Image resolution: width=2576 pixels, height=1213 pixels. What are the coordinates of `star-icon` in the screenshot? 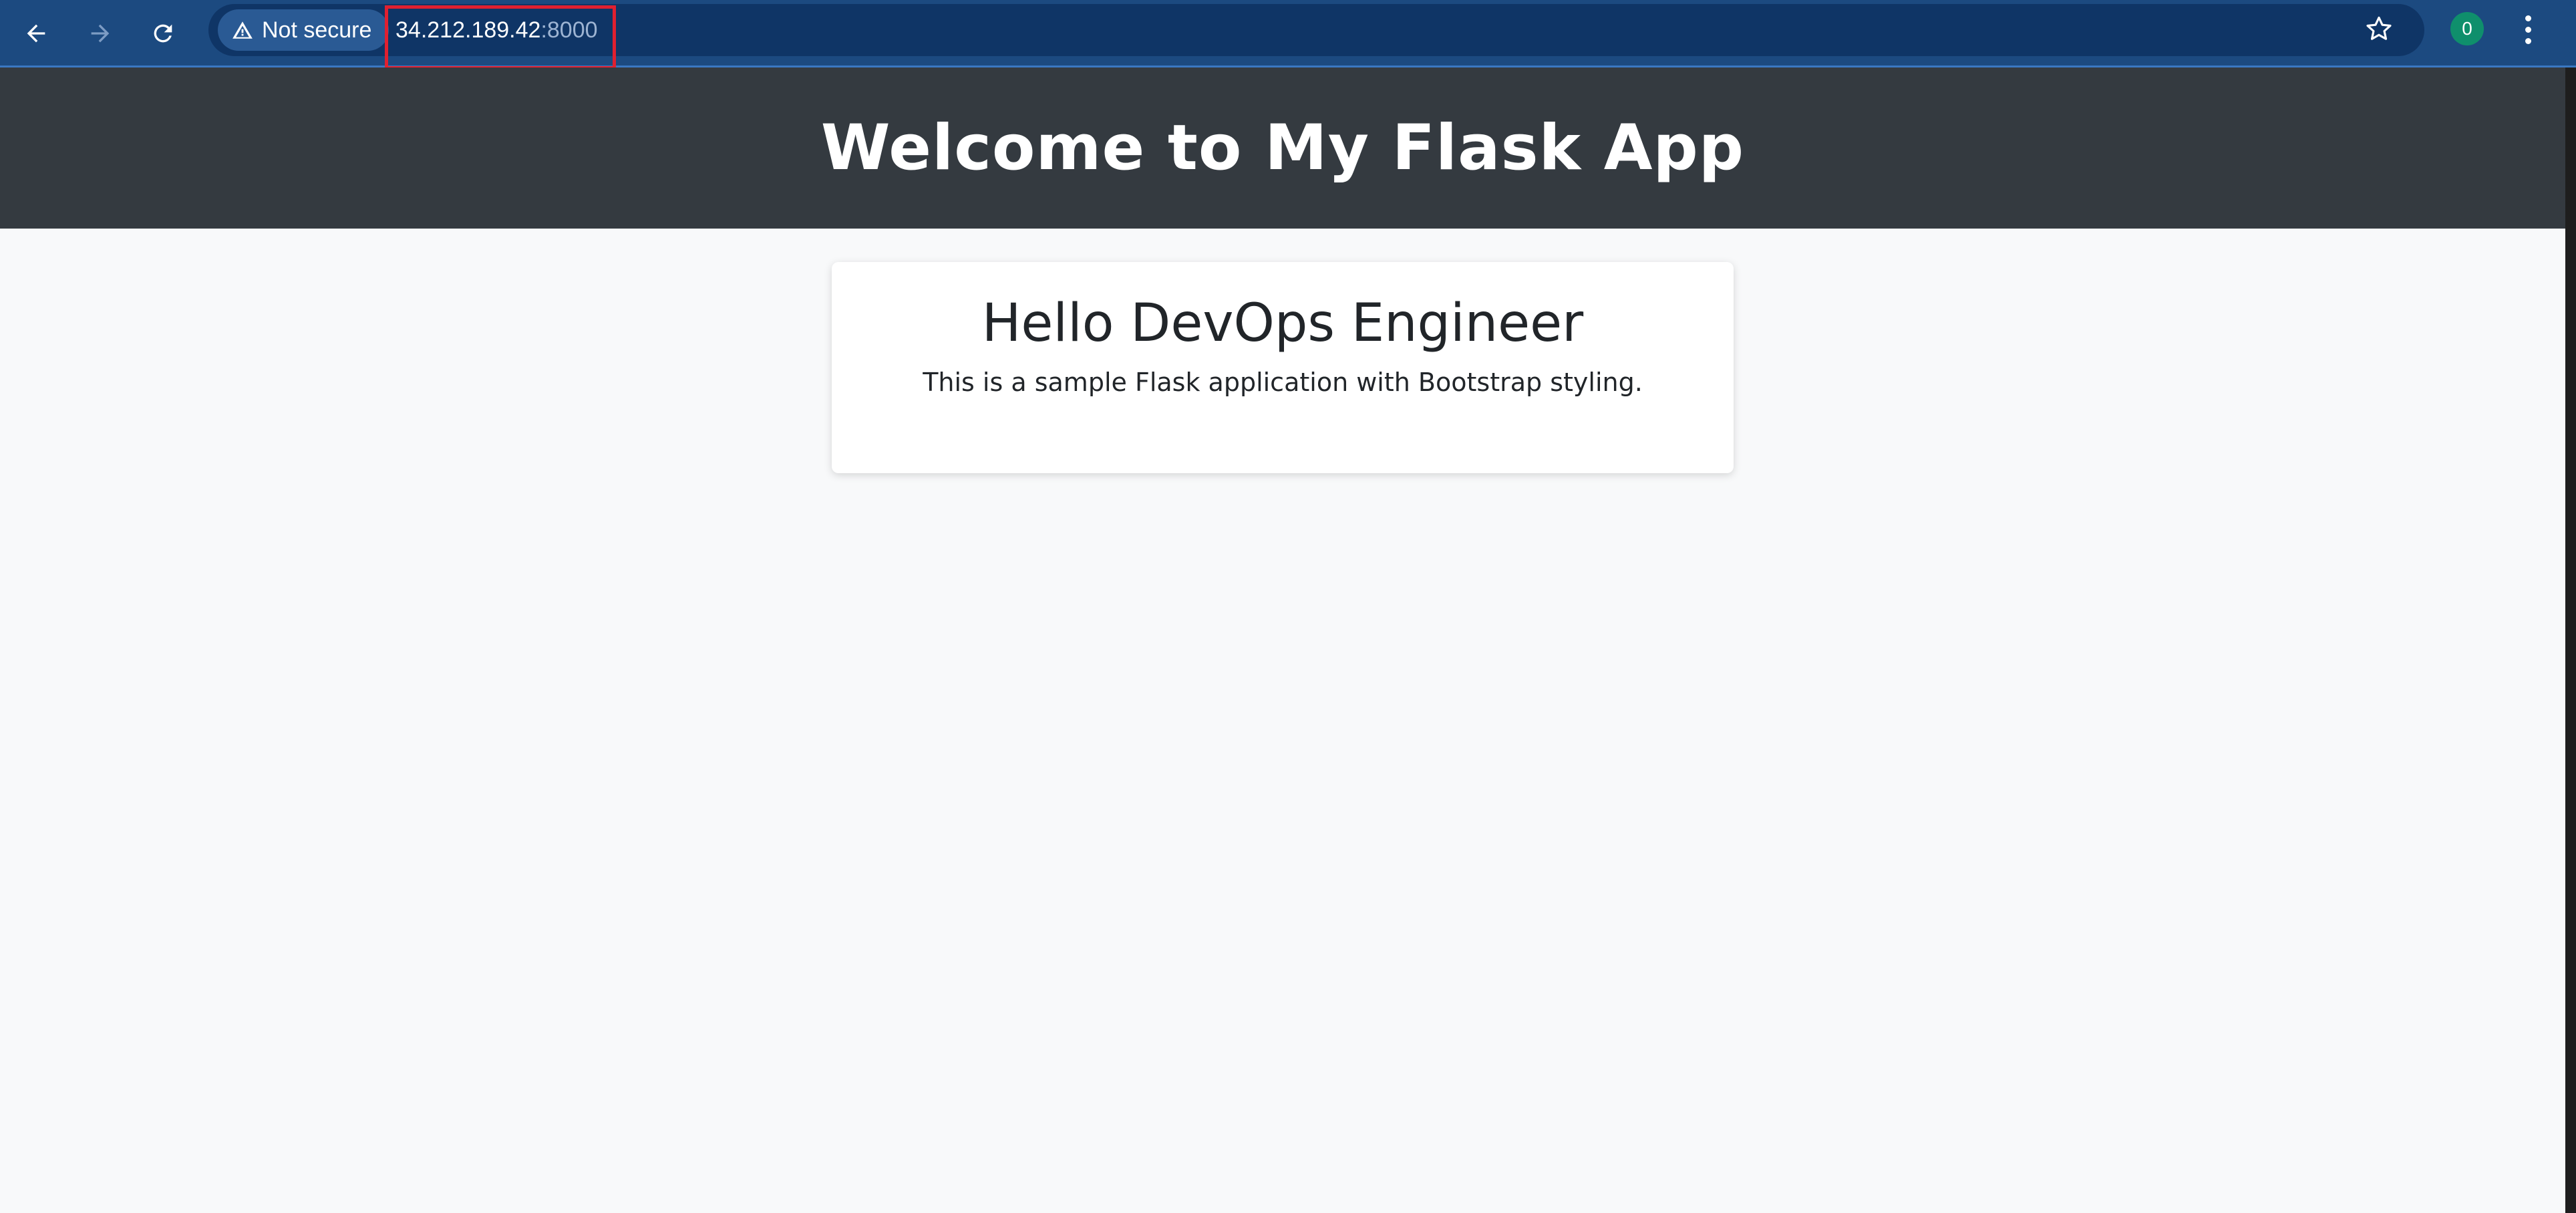 It's located at (2379, 28).